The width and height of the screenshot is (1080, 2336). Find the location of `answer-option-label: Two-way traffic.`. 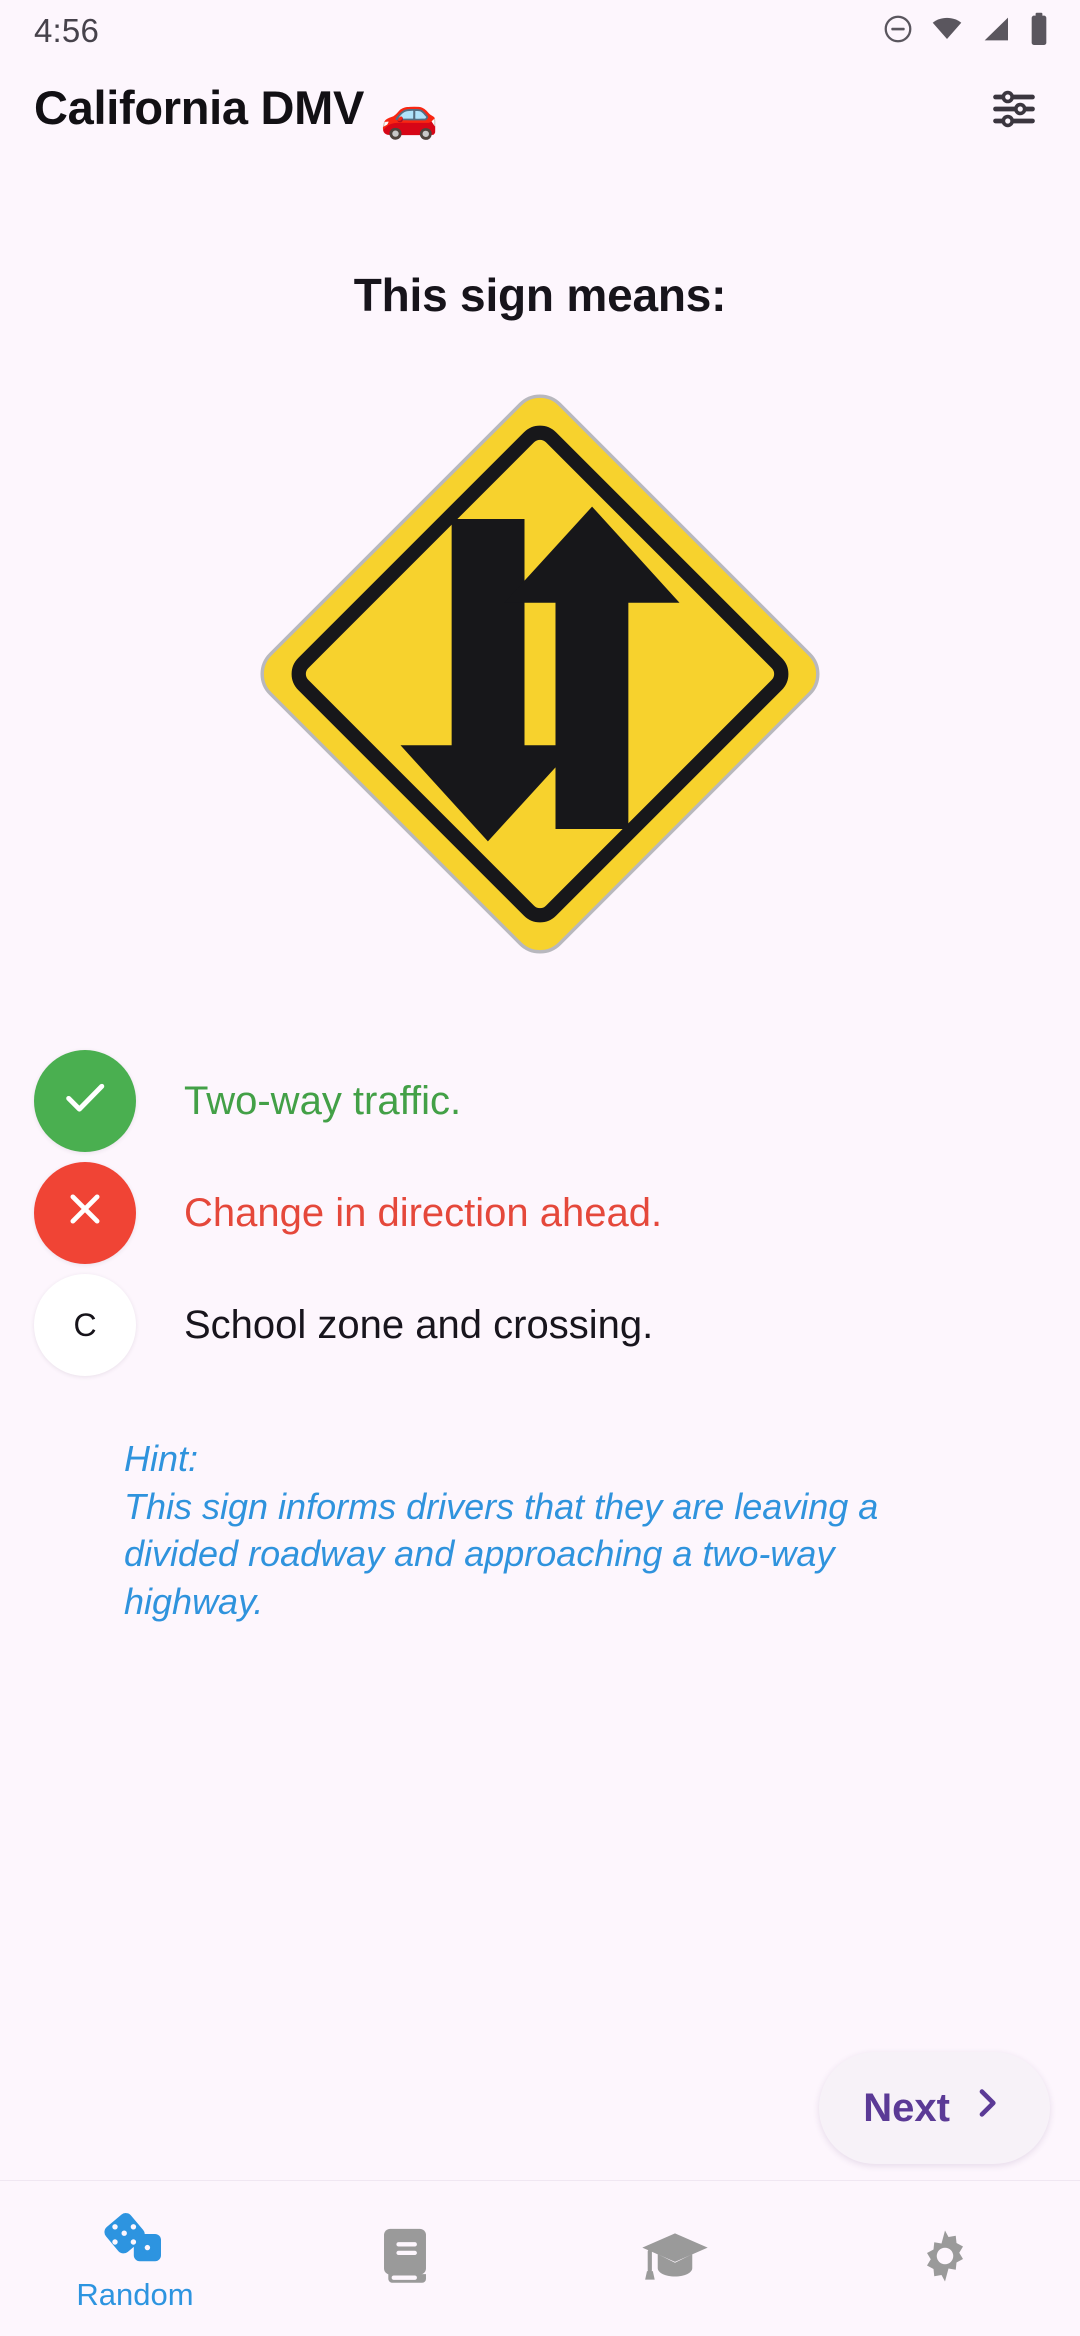

answer-option-label: Two-way traffic. is located at coordinates (323, 1101).